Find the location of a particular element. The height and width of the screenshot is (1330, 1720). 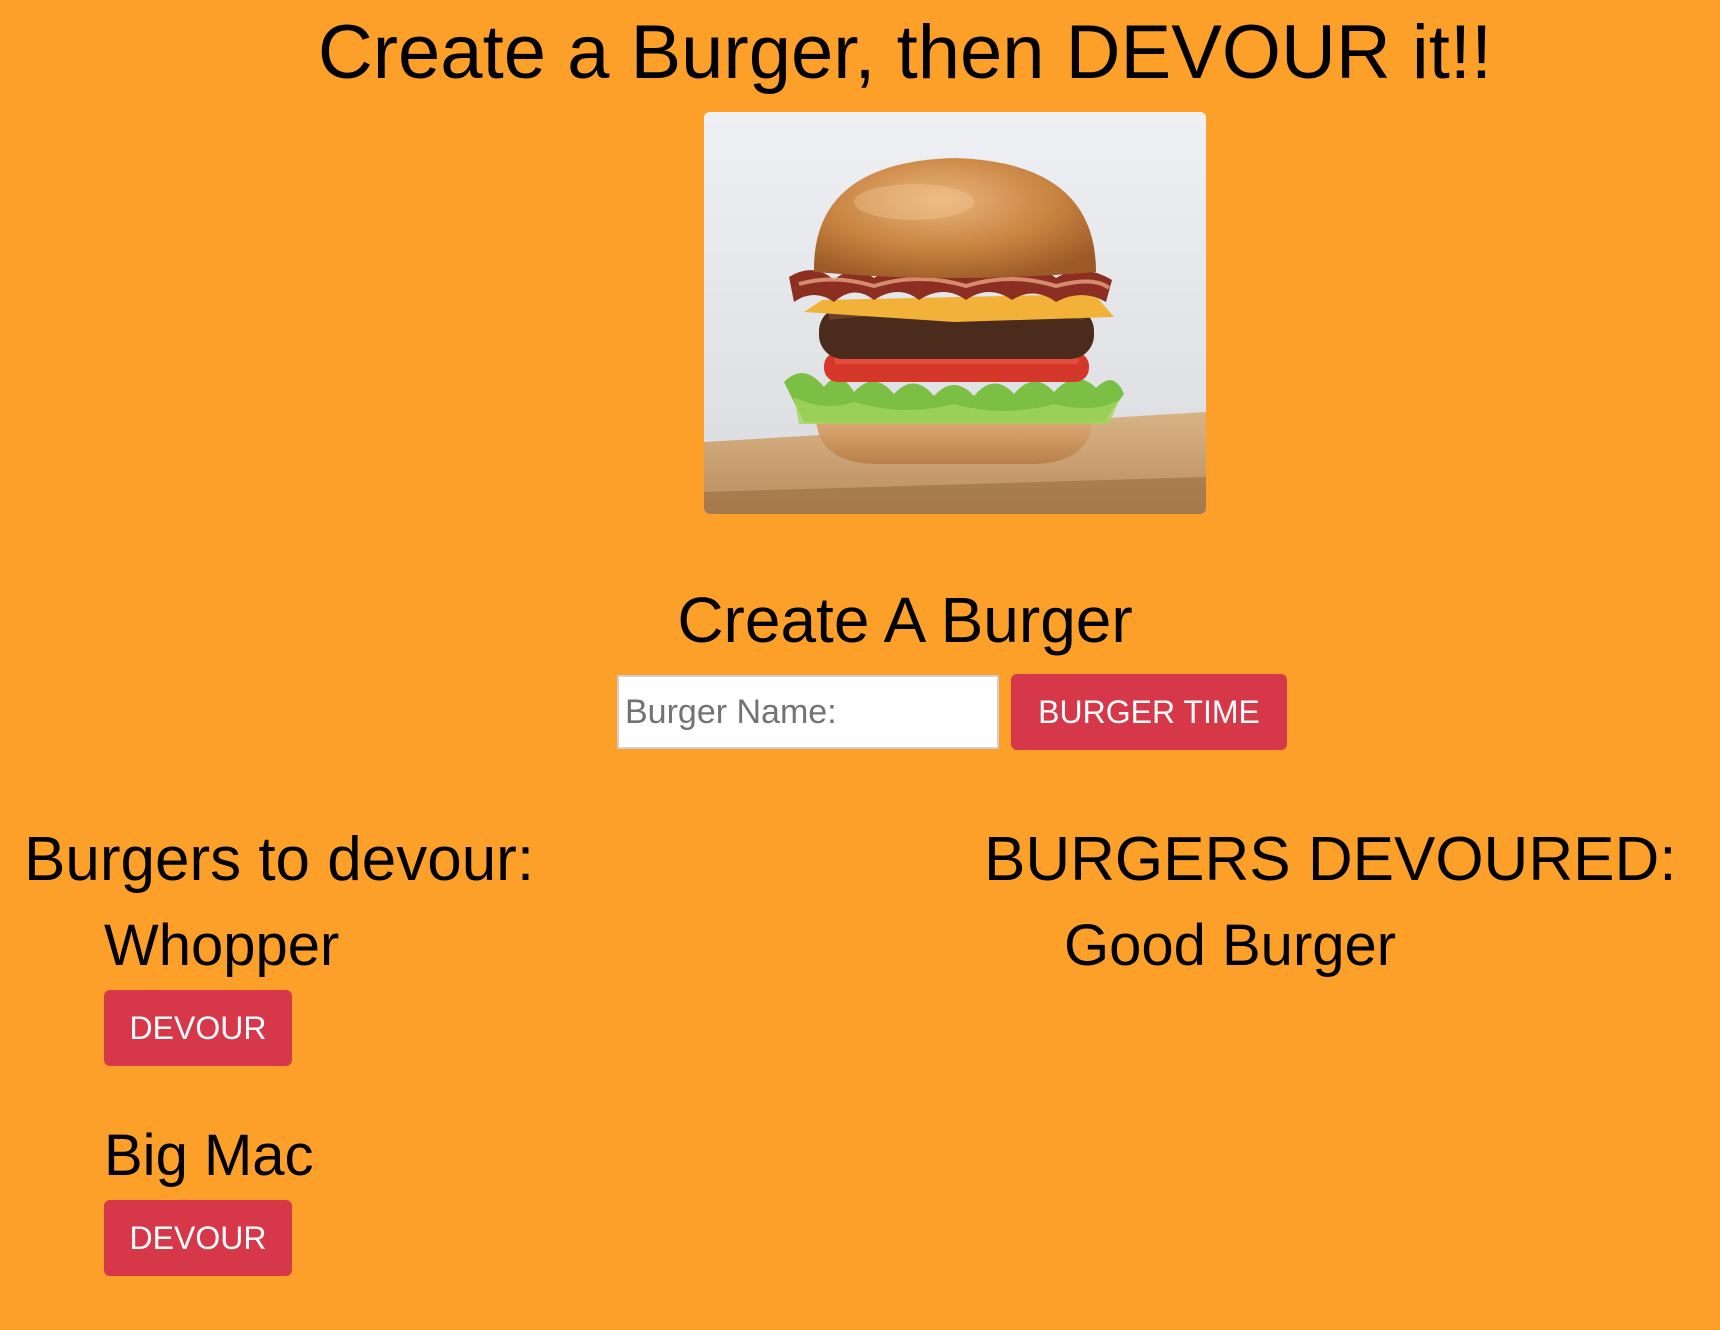

create-burger-form: BURGER TIME is located at coordinates (952, 712).